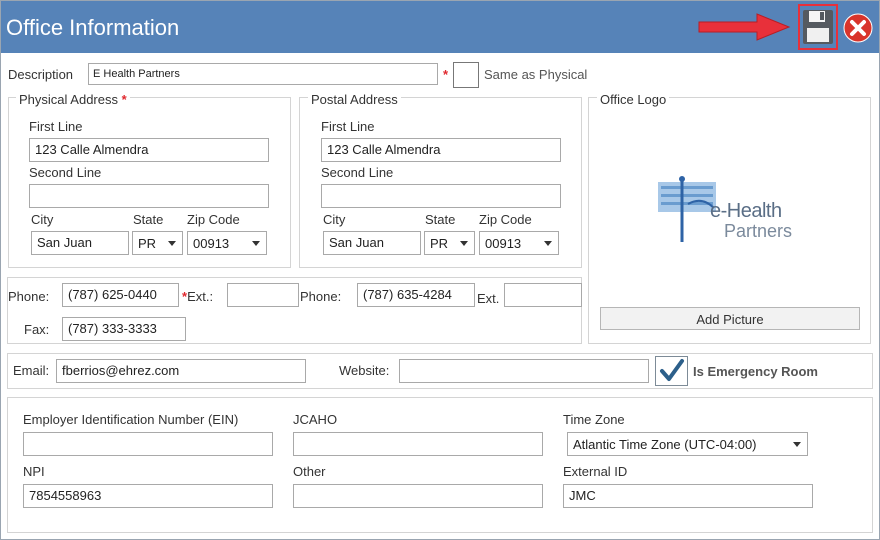 Image resolution: width=880 pixels, height=540 pixels. I want to click on floppy-save-icon, so click(818, 27).